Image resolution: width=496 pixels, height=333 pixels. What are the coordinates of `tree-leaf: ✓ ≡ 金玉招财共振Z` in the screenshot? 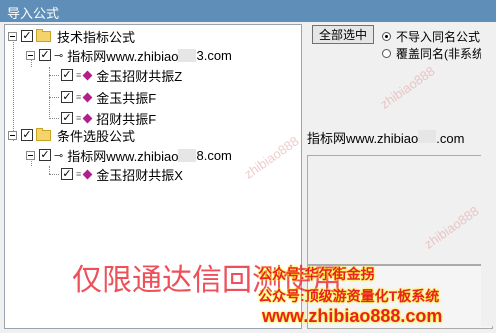 It's located at (121, 75).